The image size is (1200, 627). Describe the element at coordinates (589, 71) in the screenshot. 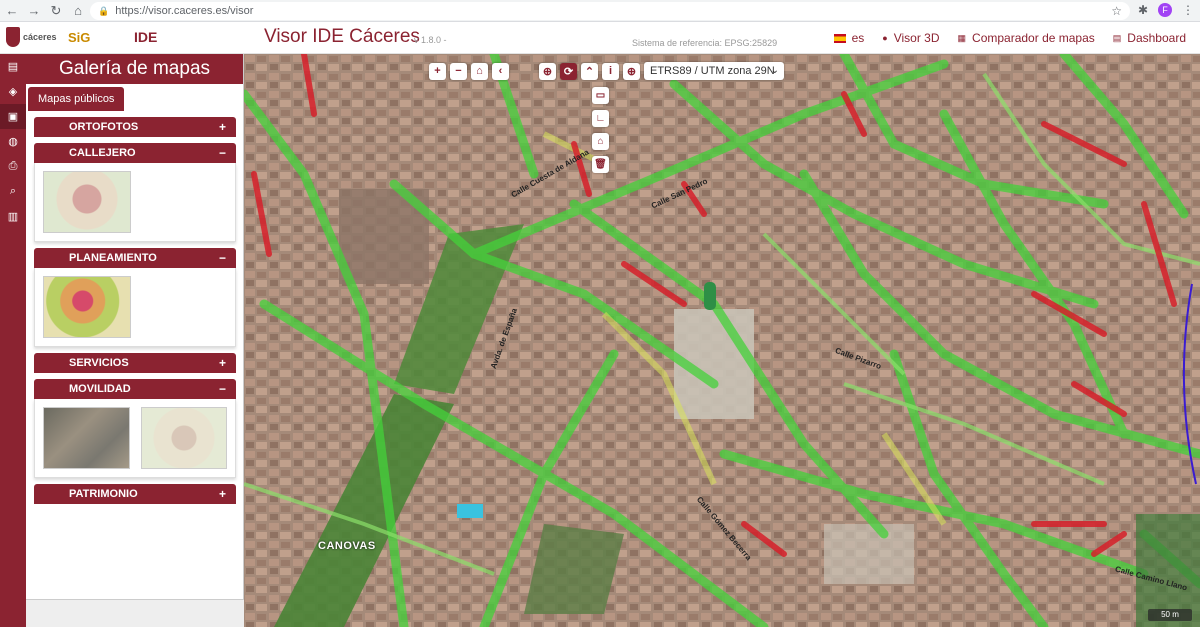

I see `collapse-tools-button: ⌃` at that location.